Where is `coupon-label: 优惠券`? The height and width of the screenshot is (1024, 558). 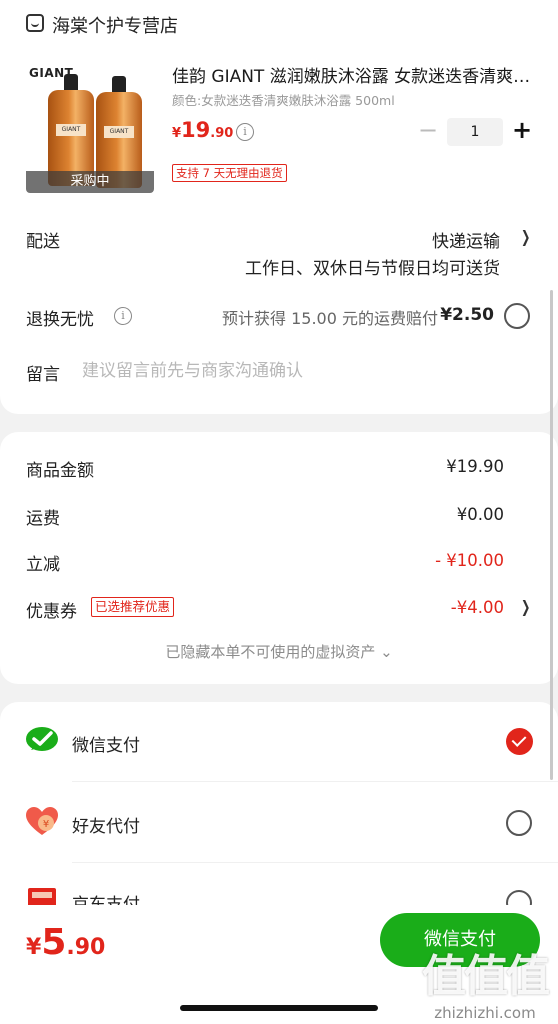
coupon-label: 优惠券 is located at coordinates (51, 609).